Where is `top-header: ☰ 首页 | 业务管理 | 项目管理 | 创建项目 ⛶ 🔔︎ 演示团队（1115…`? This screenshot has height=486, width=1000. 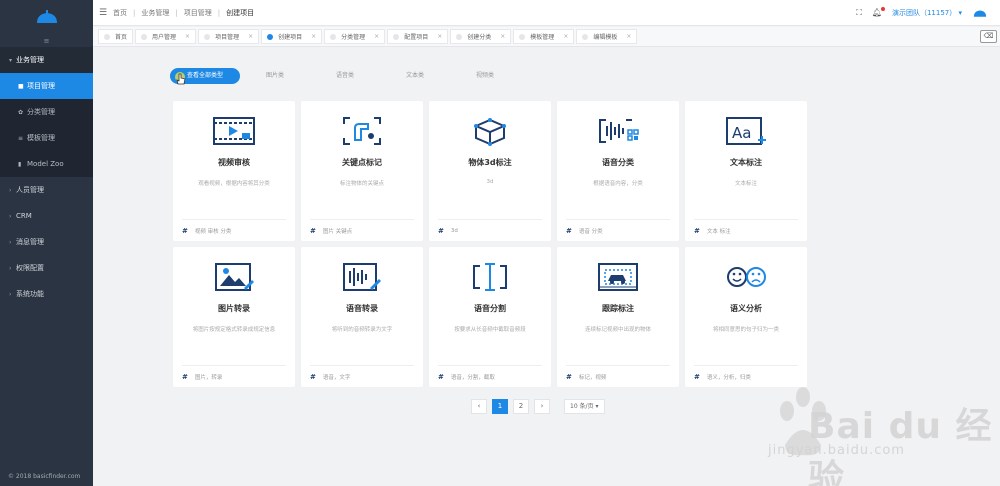 top-header: ☰ 首页 | 业务管理 | 项目管理 | 创建项目 ⛶ 🔔︎ 演示团队（1115… is located at coordinates (546, 13).